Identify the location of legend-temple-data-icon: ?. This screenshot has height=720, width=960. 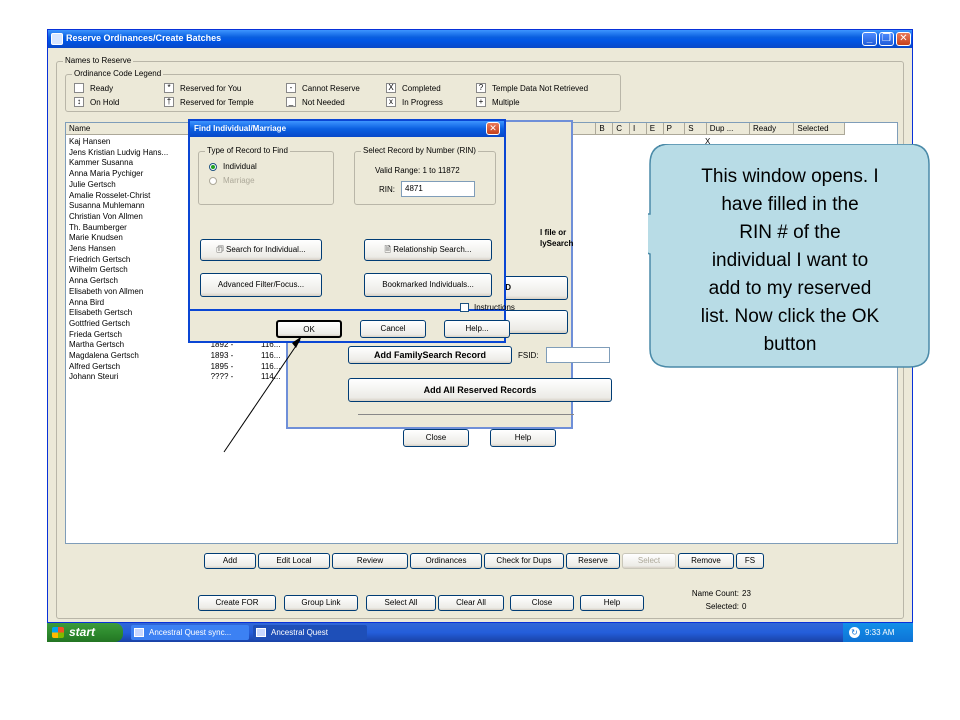
(481, 88).